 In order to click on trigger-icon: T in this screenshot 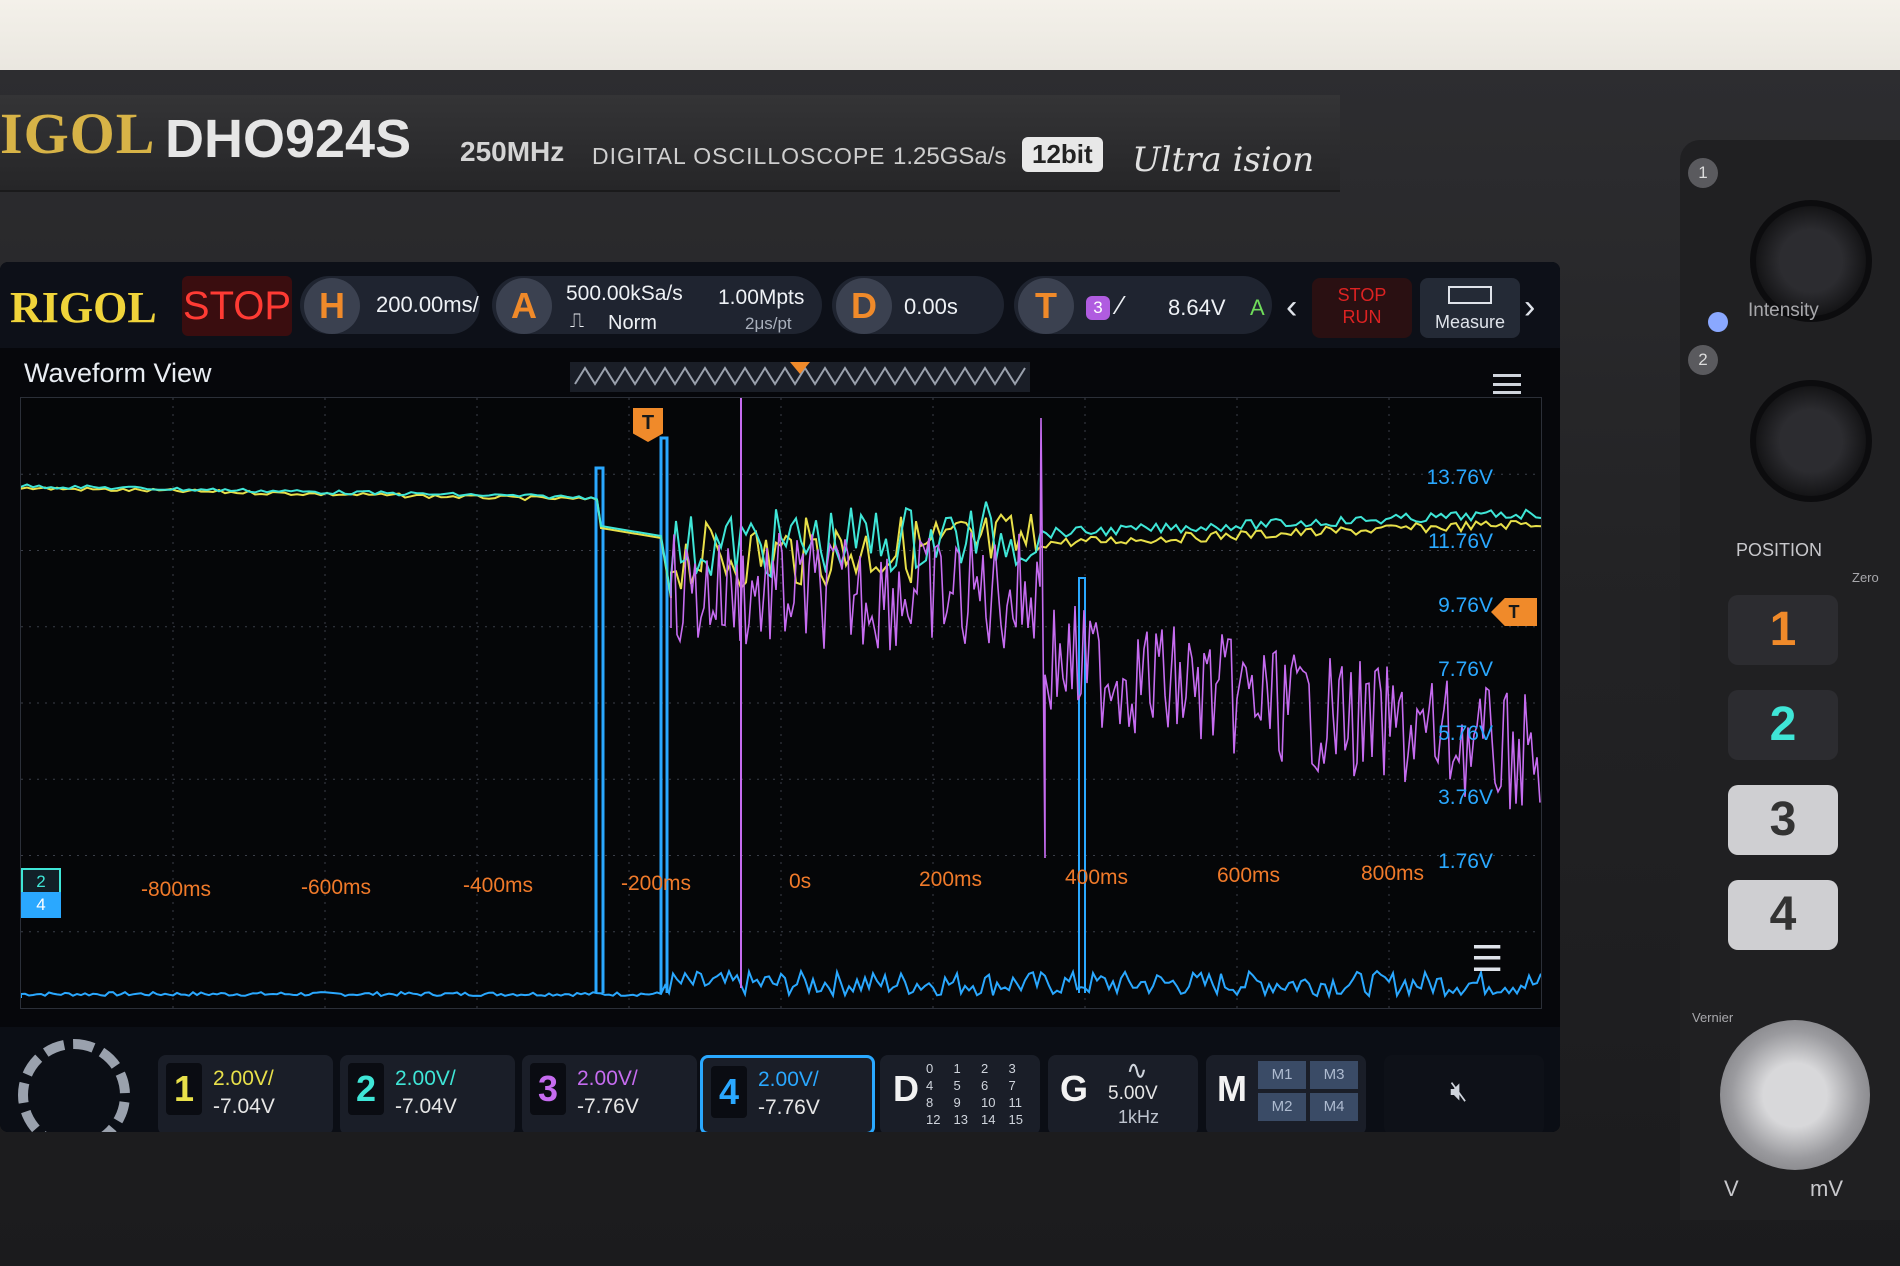, I will do `click(1046, 306)`.